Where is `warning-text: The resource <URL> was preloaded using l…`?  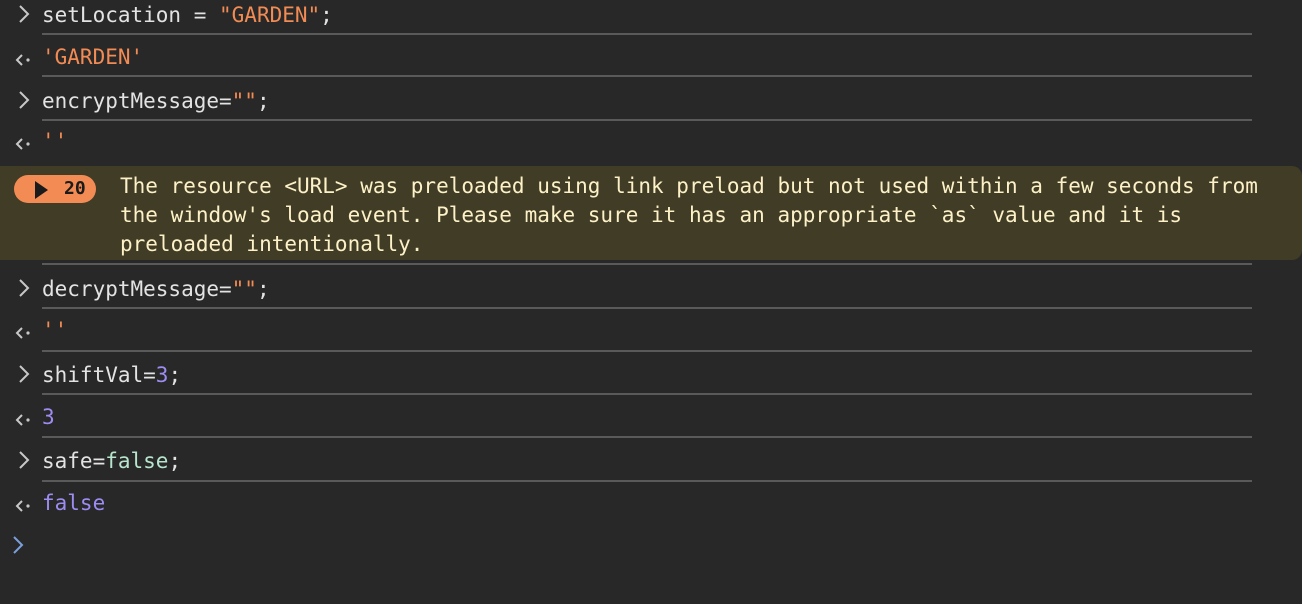
warning-text: The resource <URL> was preloaded using l… is located at coordinates (689, 215).